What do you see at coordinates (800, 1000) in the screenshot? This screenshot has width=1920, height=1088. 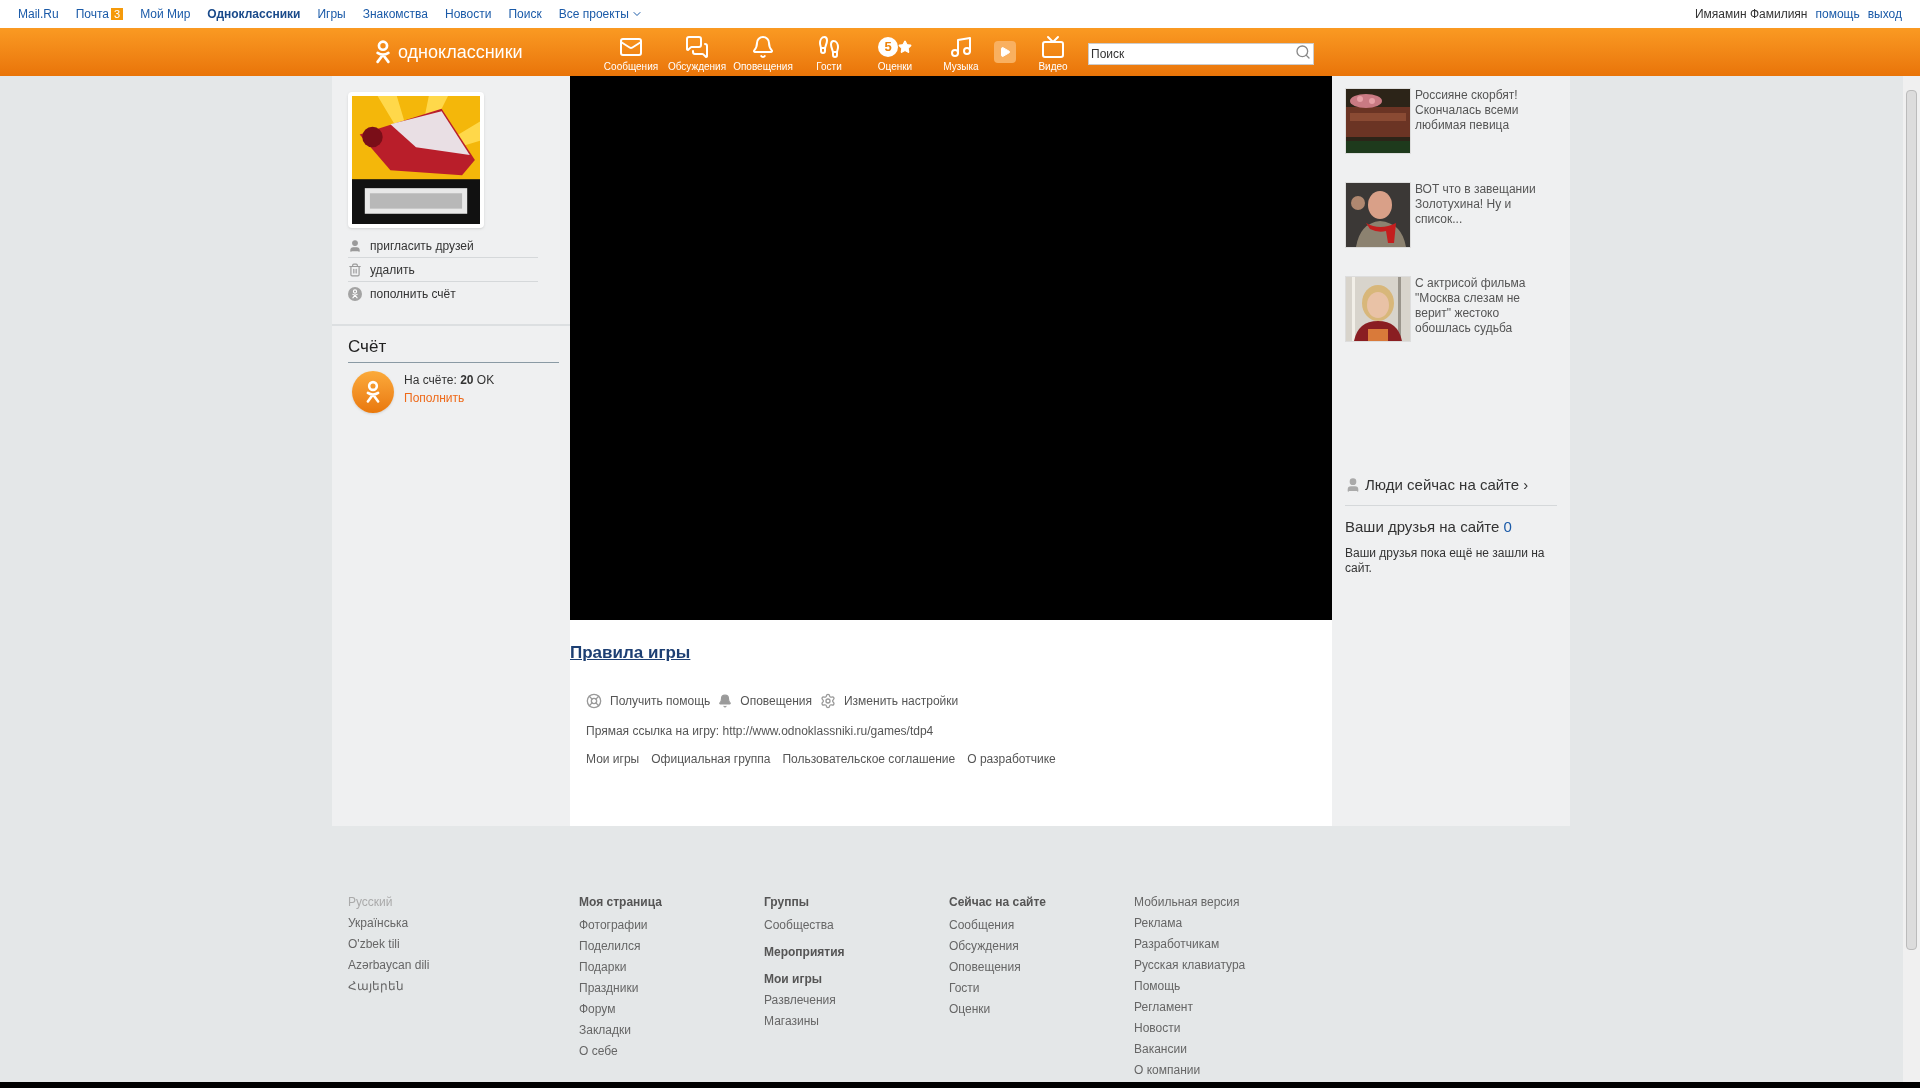 I see `footer-link: Развлечения` at bounding box center [800, 1000].